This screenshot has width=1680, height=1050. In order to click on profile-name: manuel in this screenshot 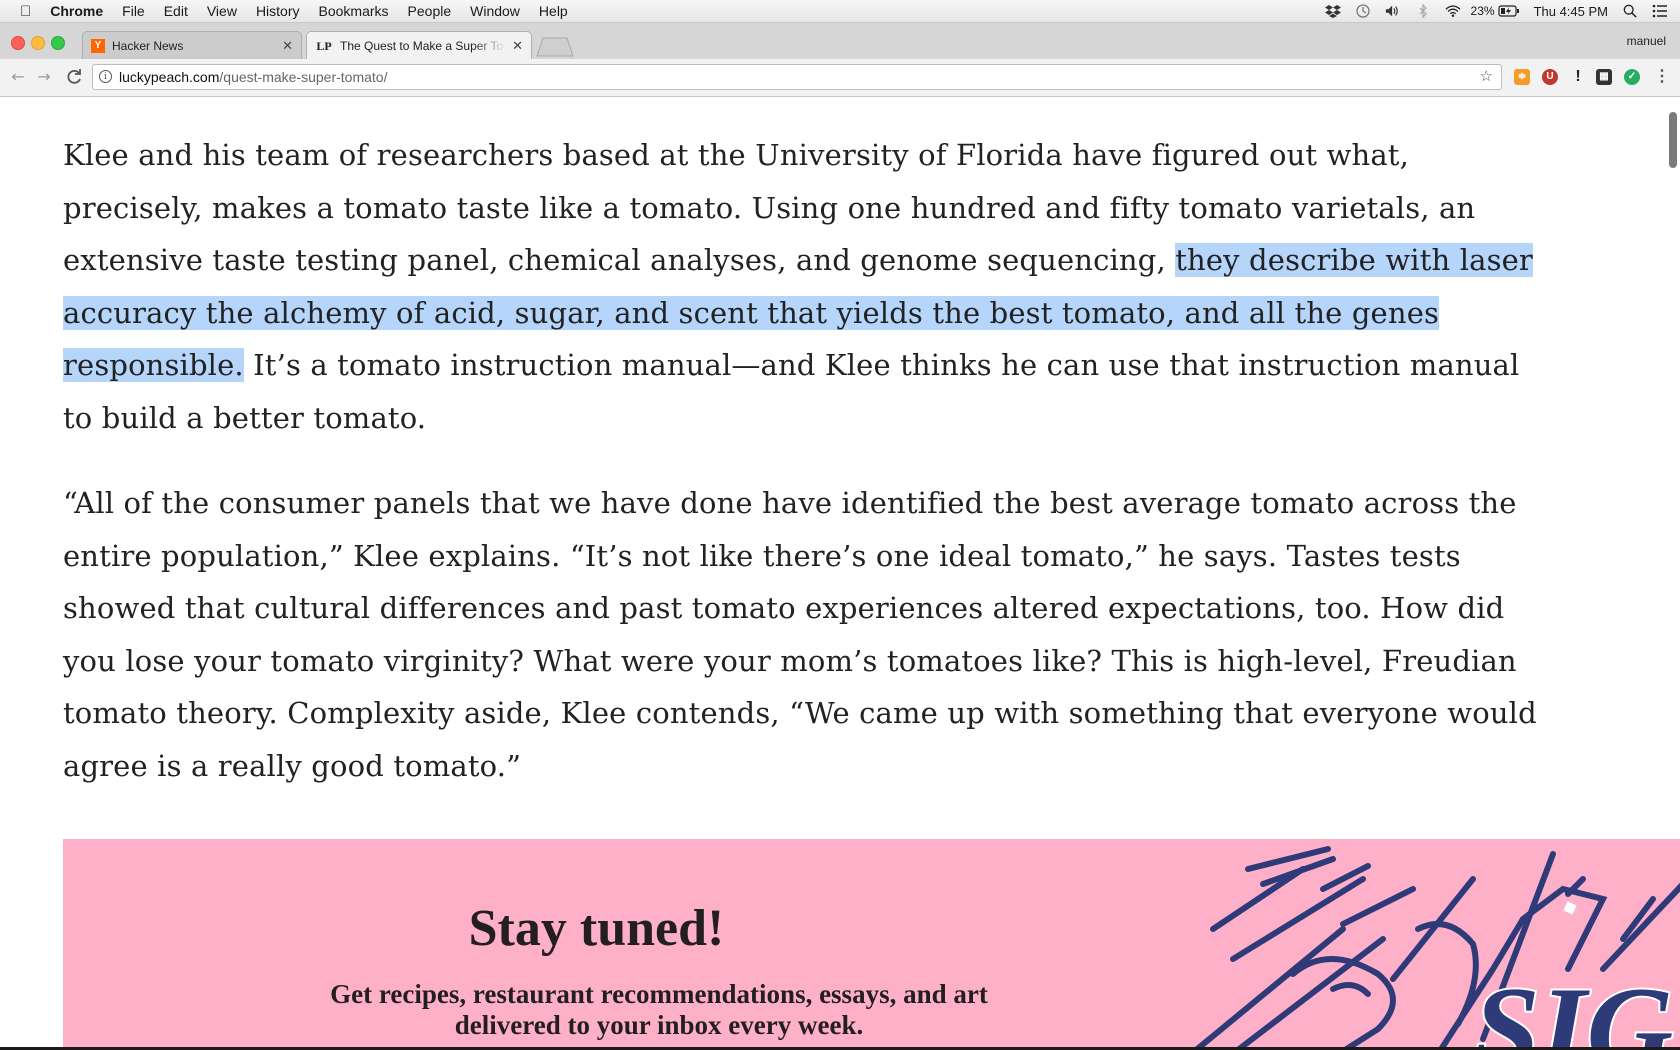, I will do `click(1646, 41)`.